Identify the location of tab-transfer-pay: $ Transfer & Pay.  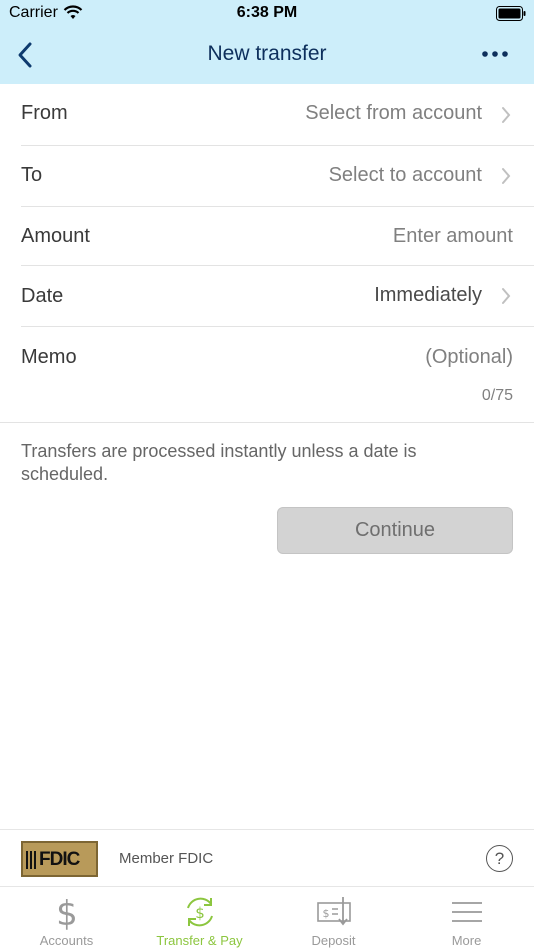
(199, 918).